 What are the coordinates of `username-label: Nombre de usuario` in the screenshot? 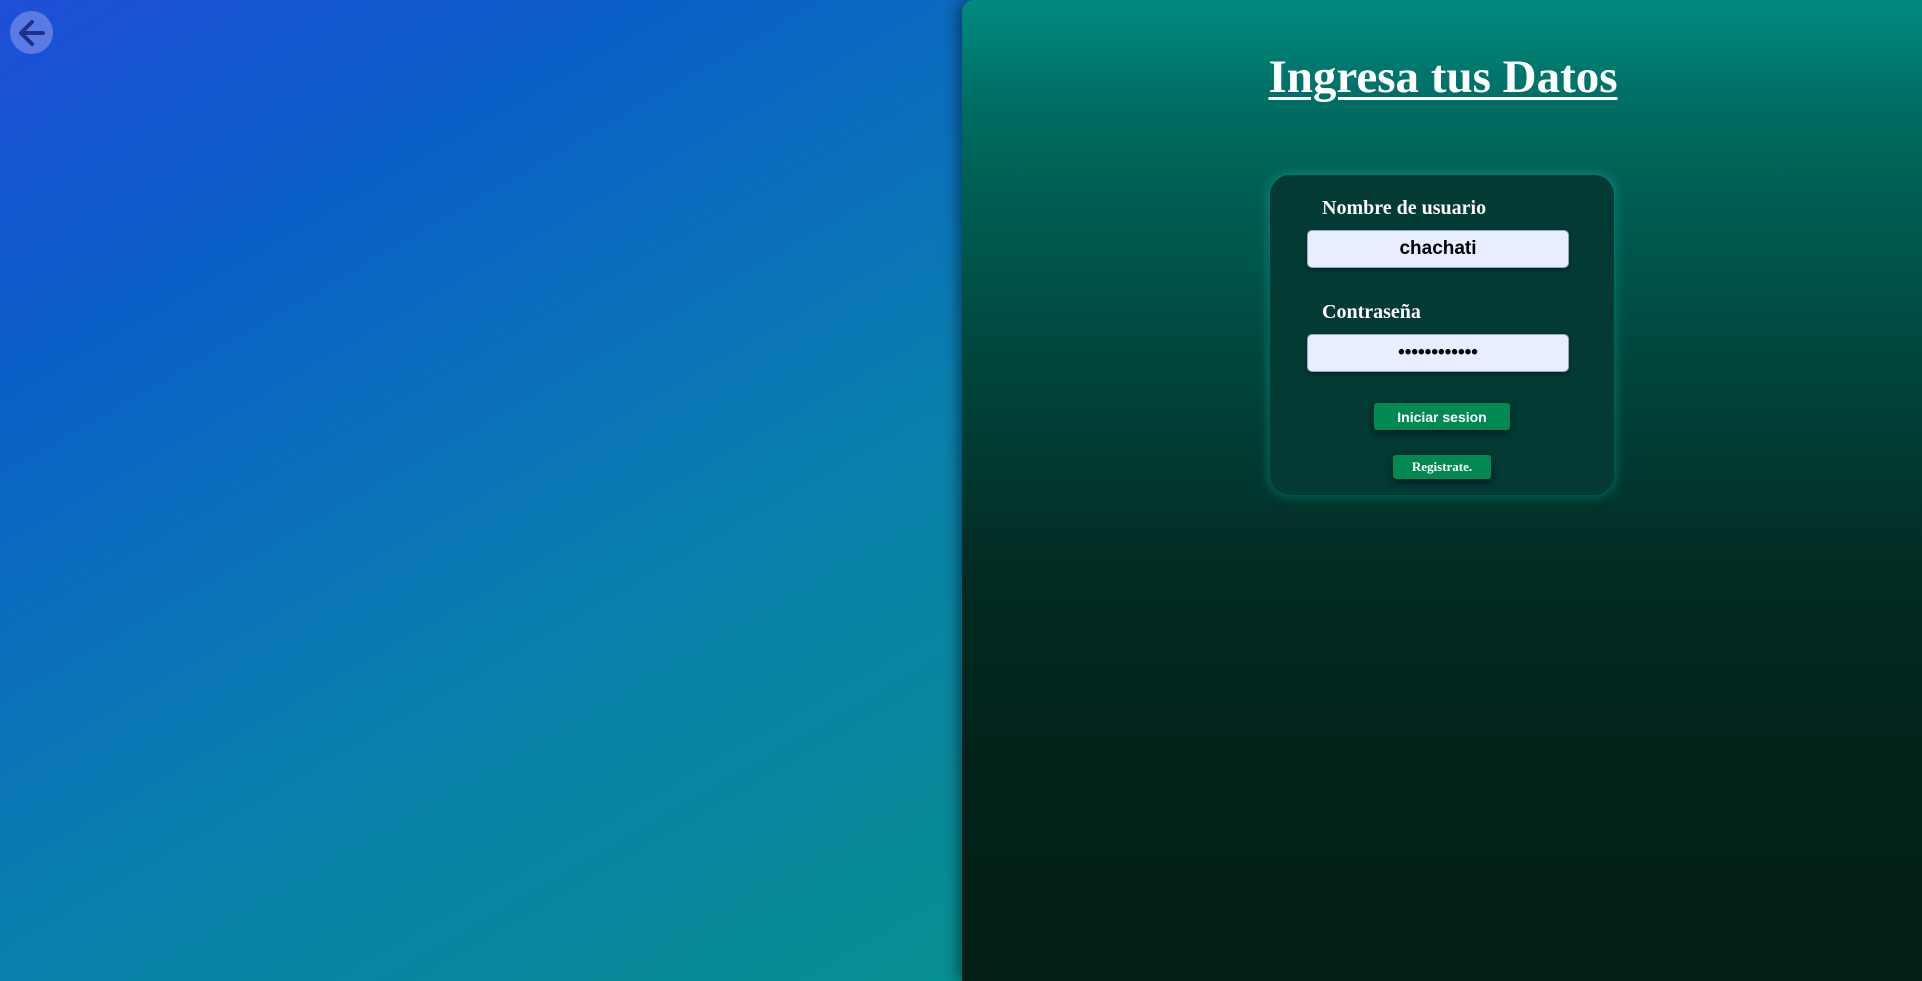 It's located at (1404, 208).